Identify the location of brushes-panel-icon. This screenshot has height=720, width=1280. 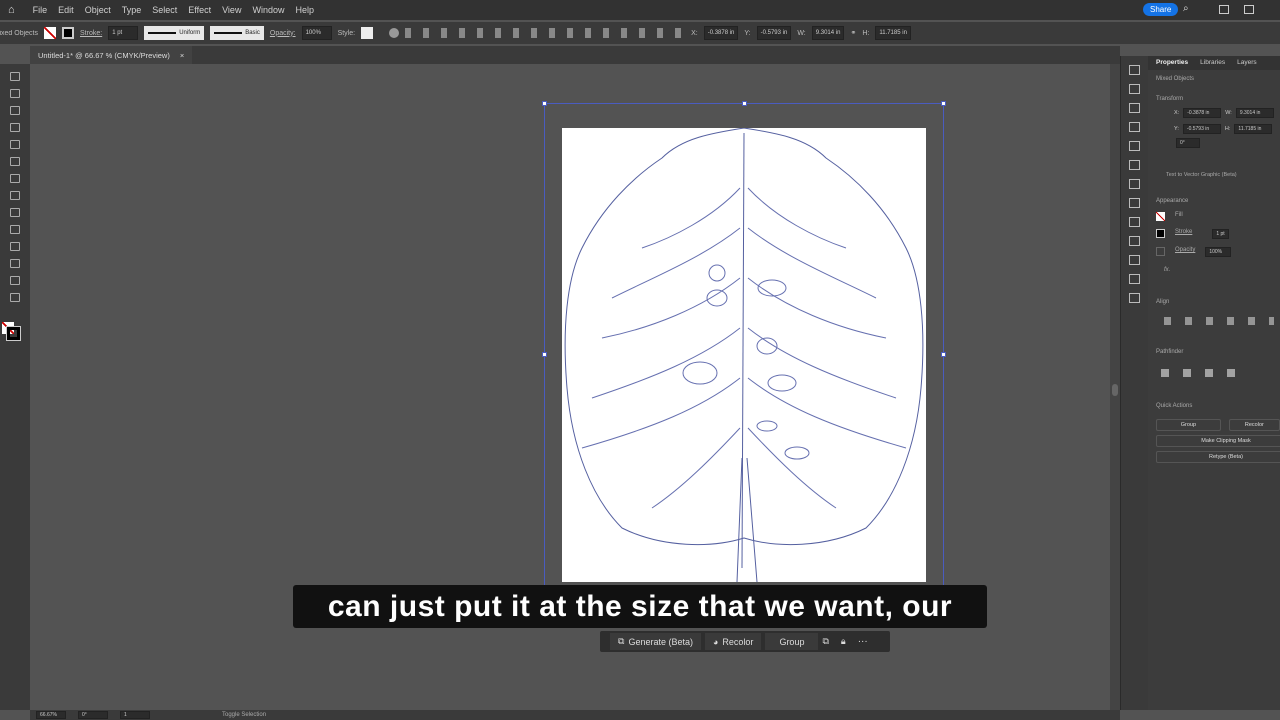
(1134, 165).